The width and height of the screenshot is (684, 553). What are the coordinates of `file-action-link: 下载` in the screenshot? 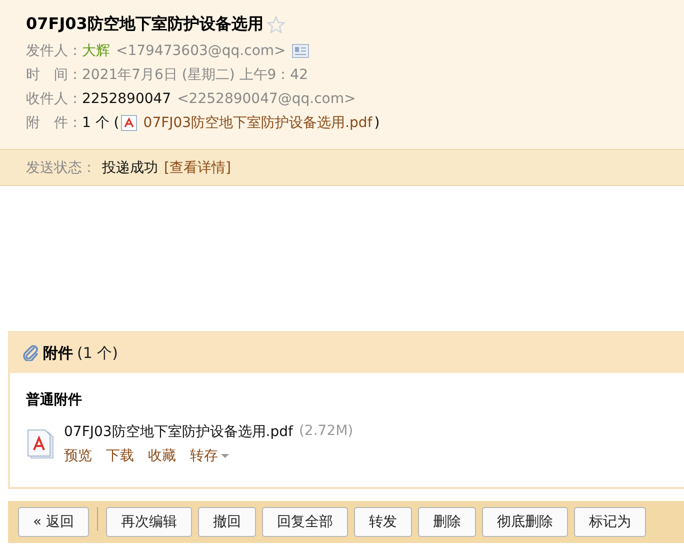 It's located at (120, 456).